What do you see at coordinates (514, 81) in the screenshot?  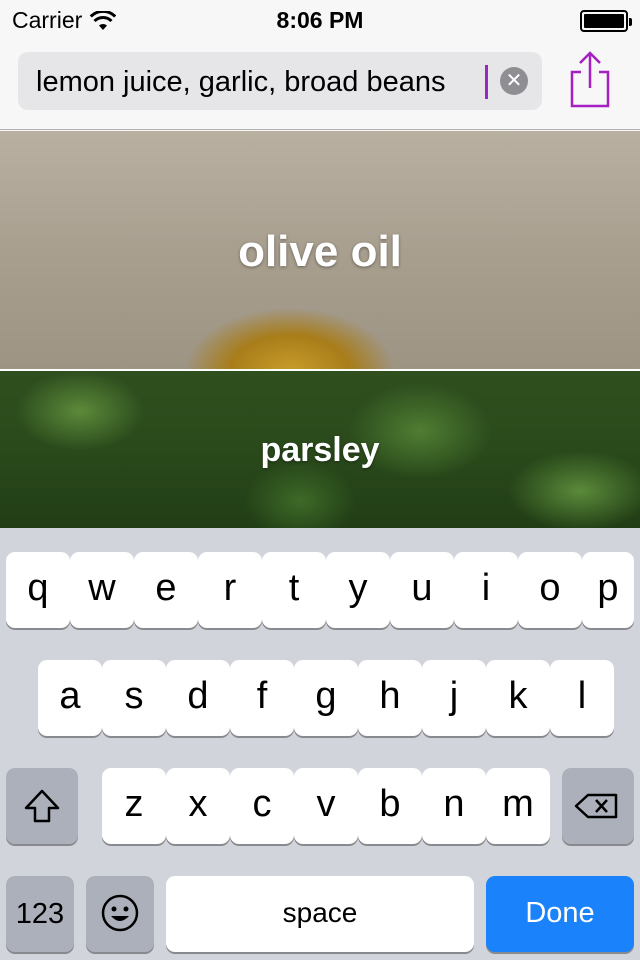 I see `clear-icon: ✕` at bounding box center [514, 81].